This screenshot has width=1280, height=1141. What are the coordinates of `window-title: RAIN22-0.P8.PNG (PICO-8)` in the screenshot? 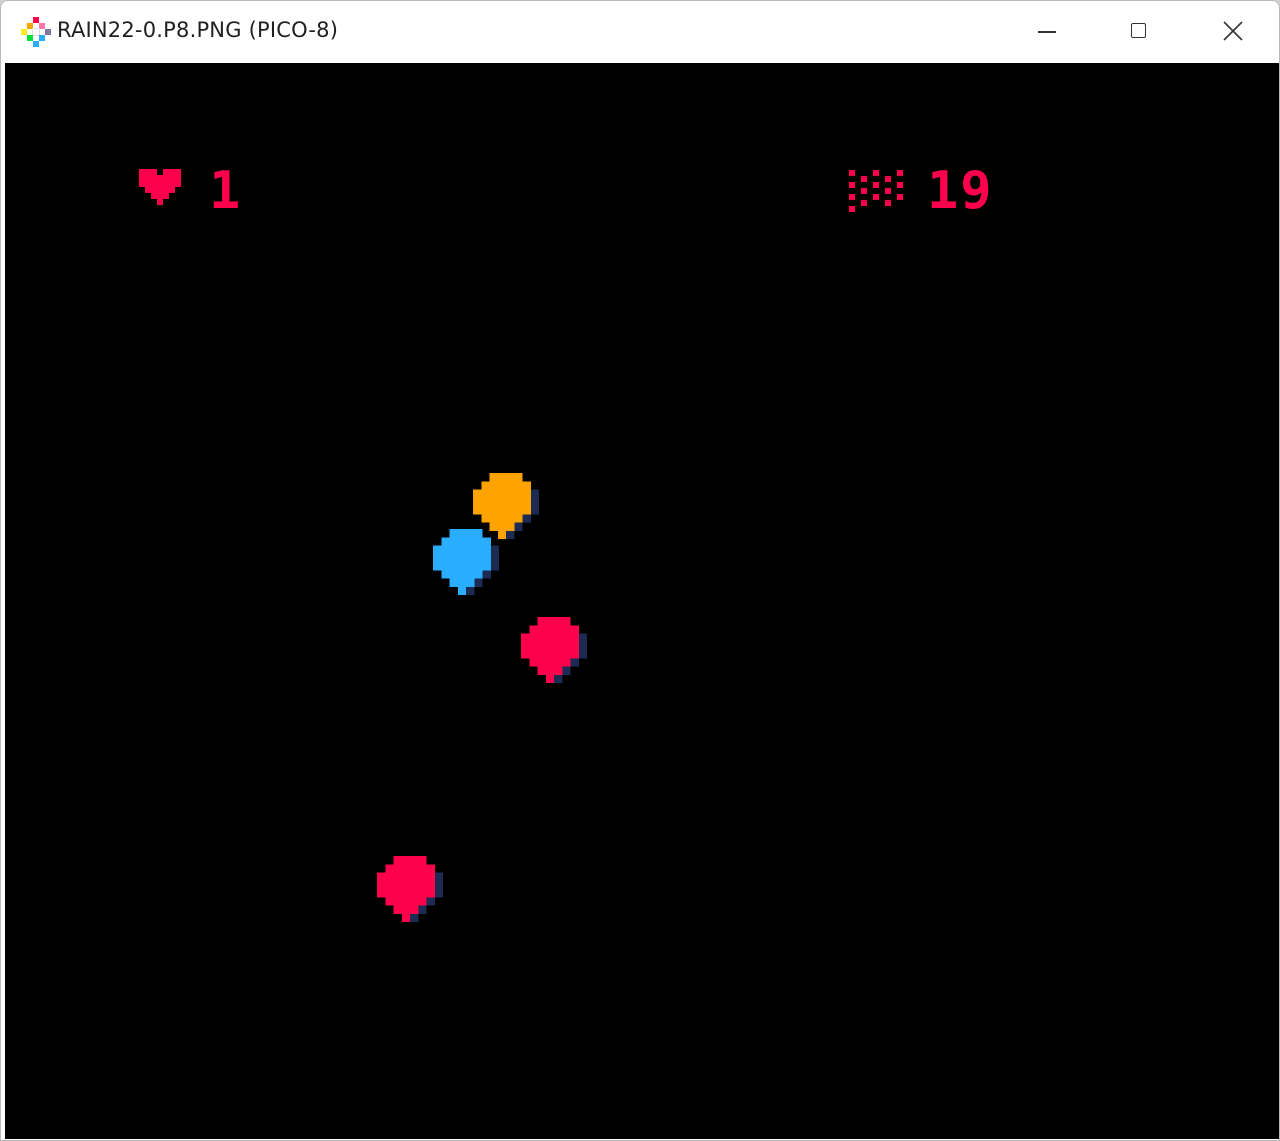 It's located at (198, 30).